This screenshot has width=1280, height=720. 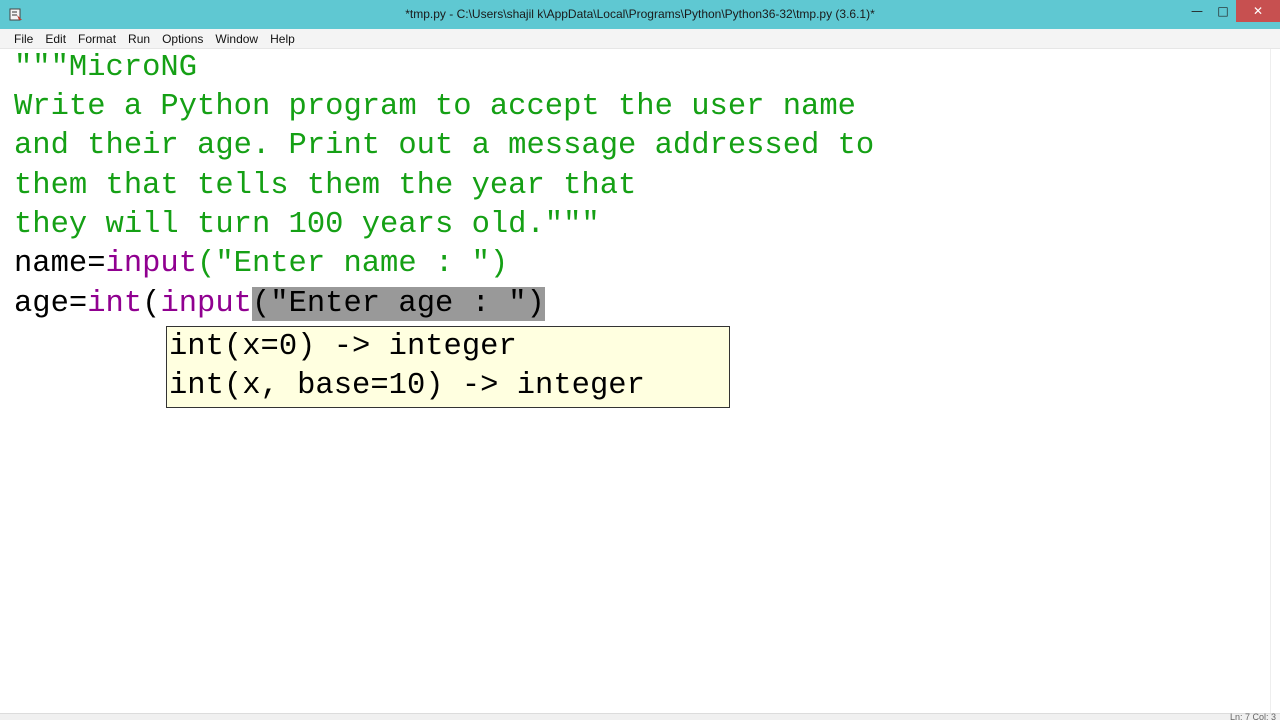 What do you see at coordinates (151, 304) in the screenshot?
I see `code-token: (` at bounding box center [151, 304].